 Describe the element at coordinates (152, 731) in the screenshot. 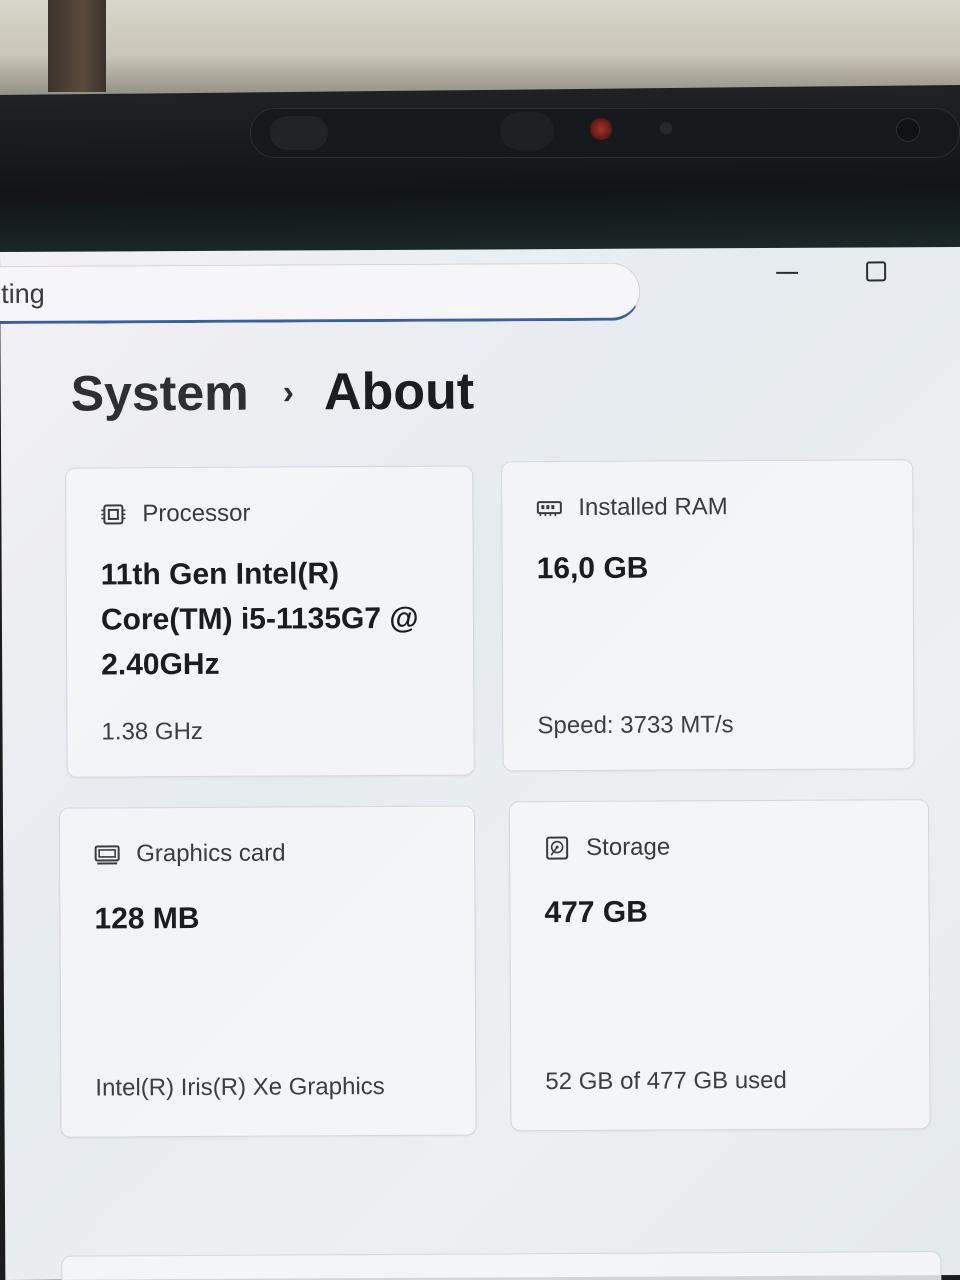

I see `processor-speed: 1.38 GHz` at that location.